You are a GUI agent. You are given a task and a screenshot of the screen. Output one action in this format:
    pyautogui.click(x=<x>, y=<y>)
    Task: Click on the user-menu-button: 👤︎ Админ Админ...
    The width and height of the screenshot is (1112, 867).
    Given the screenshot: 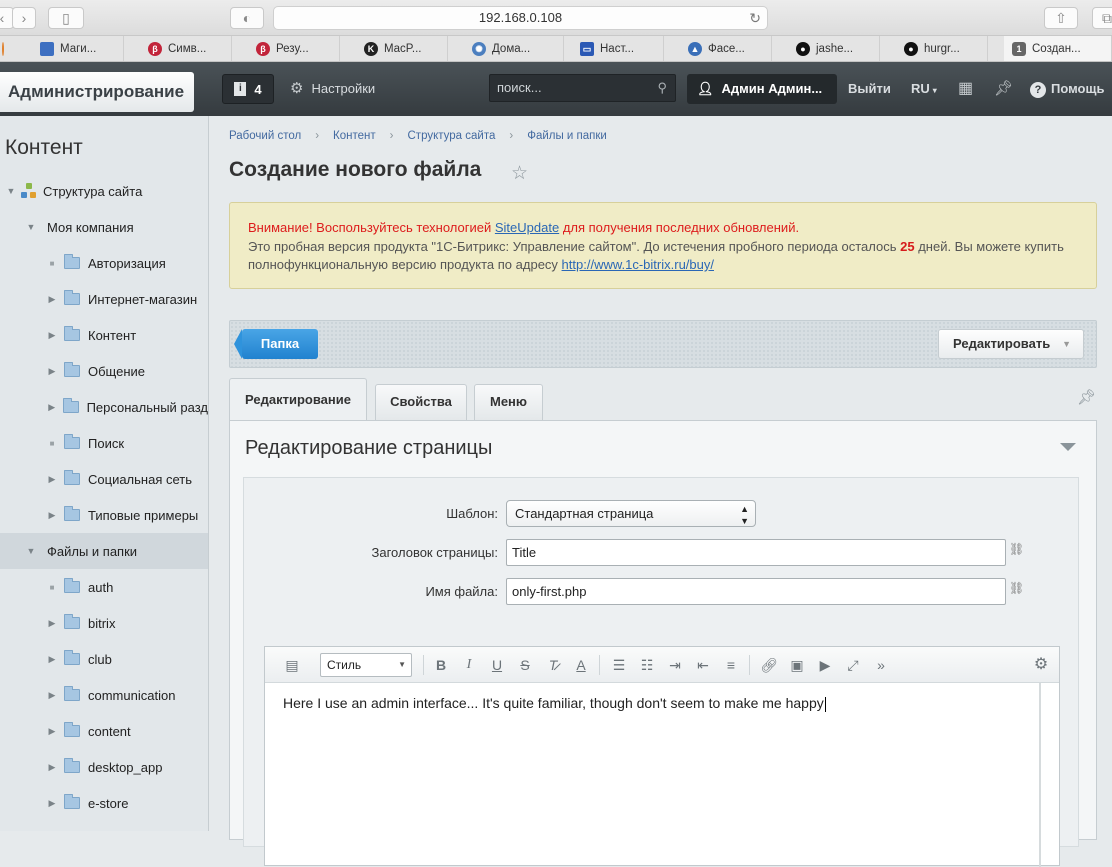 What is the action you would take?
    pyautogui.click(x=762, y=89)
    